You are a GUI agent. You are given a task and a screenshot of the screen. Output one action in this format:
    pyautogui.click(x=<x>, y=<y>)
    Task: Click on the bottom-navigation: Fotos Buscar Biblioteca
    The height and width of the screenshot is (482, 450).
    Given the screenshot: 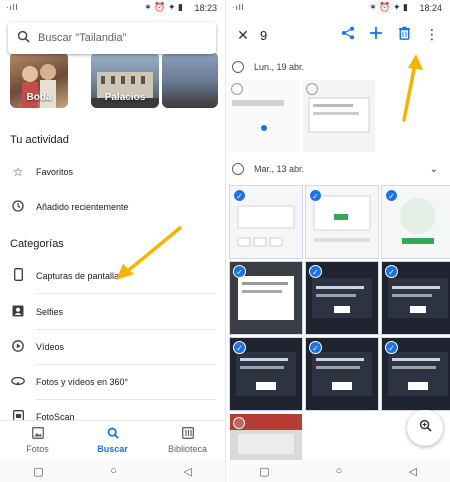 What is the action you would take?
    pyautogui.click(x=112, y=440)
    